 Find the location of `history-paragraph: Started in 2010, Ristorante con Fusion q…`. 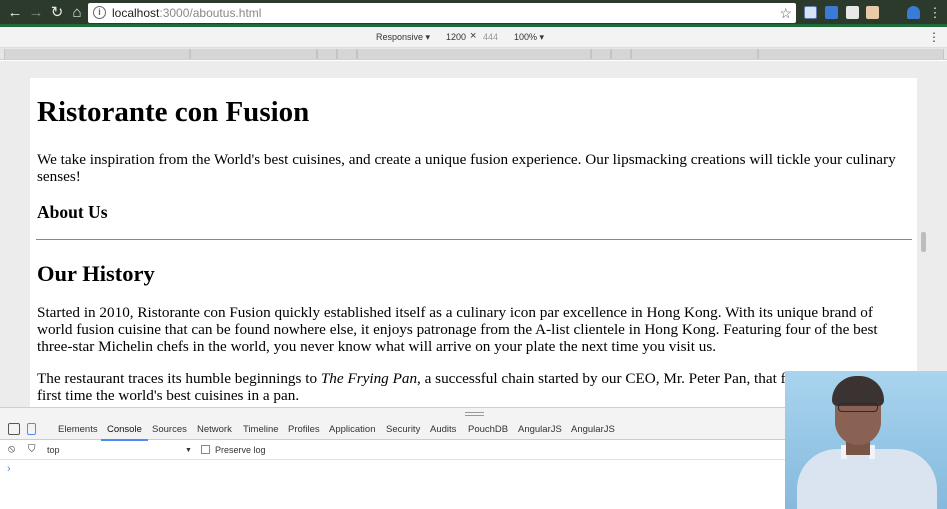

history-paragraph: Started in 2010, Ristorante con Fusion q… is located at coordinates (457, 329).